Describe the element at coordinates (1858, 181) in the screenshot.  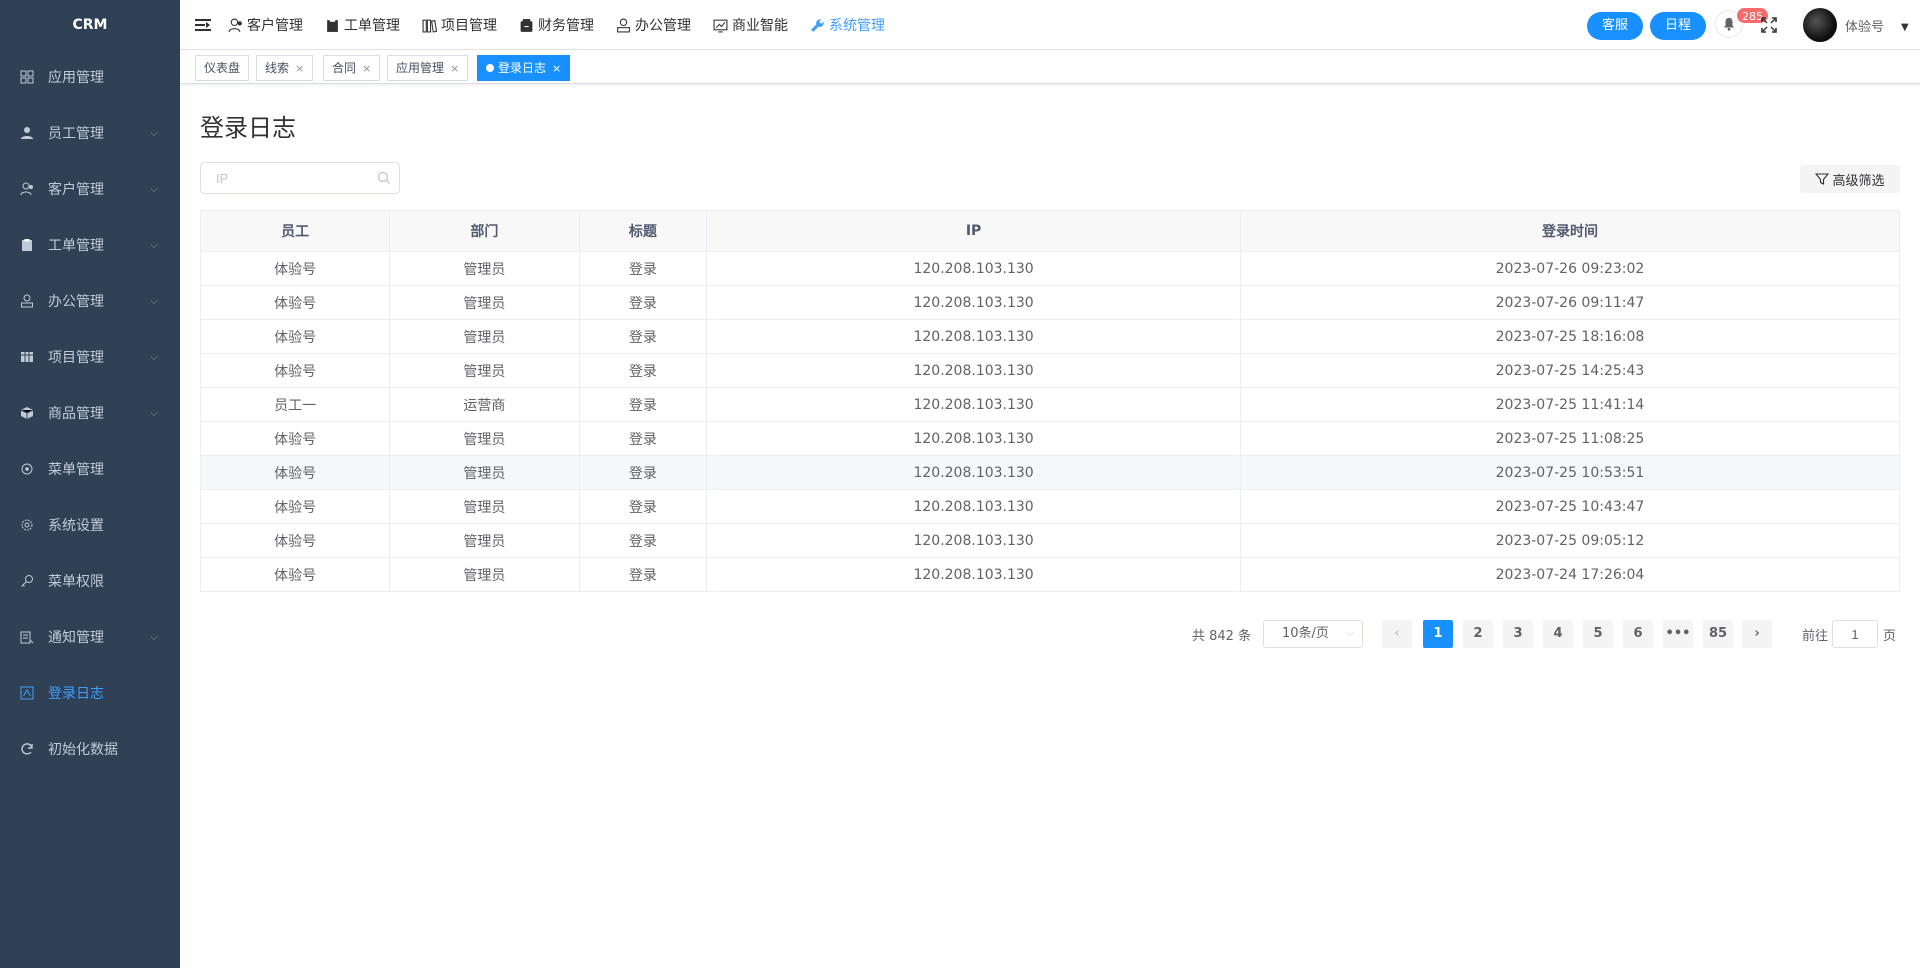
I see `advanced-filter-label: 高级筛选` at that location.